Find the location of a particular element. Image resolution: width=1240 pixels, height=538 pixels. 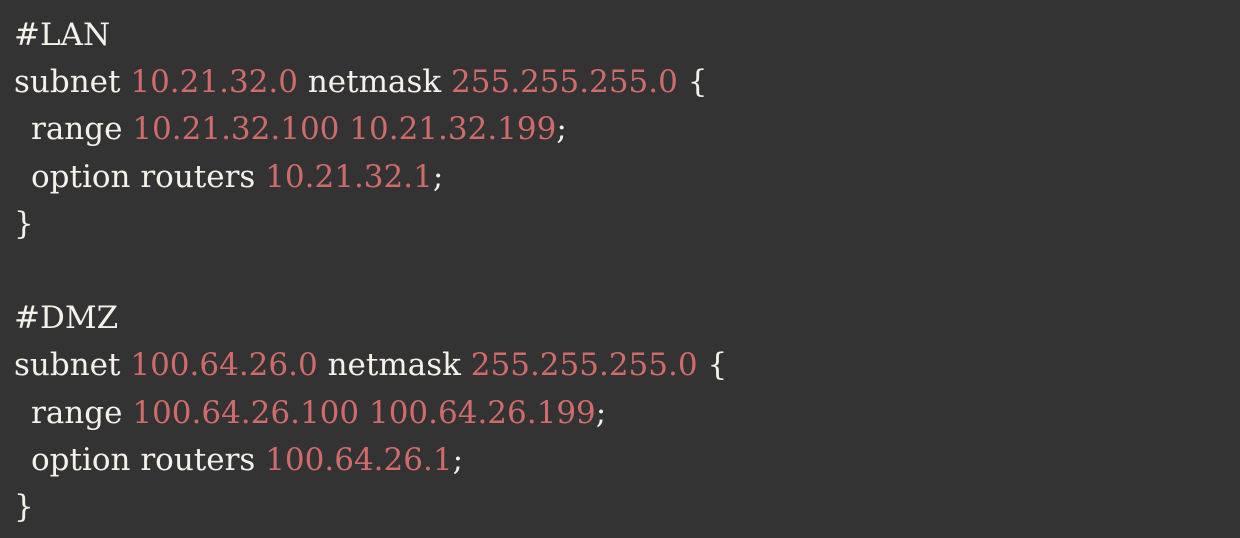

dmz-comment: #DMZ is located at coordinates (66, 318).